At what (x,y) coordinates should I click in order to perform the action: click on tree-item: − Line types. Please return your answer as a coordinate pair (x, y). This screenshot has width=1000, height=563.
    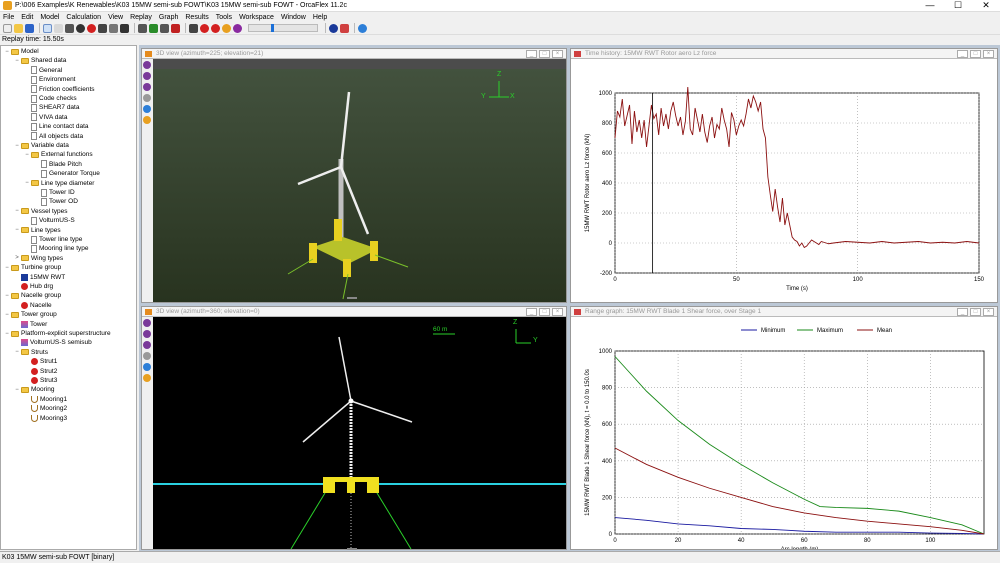
    Looking at the image, I should click on (37, 230).